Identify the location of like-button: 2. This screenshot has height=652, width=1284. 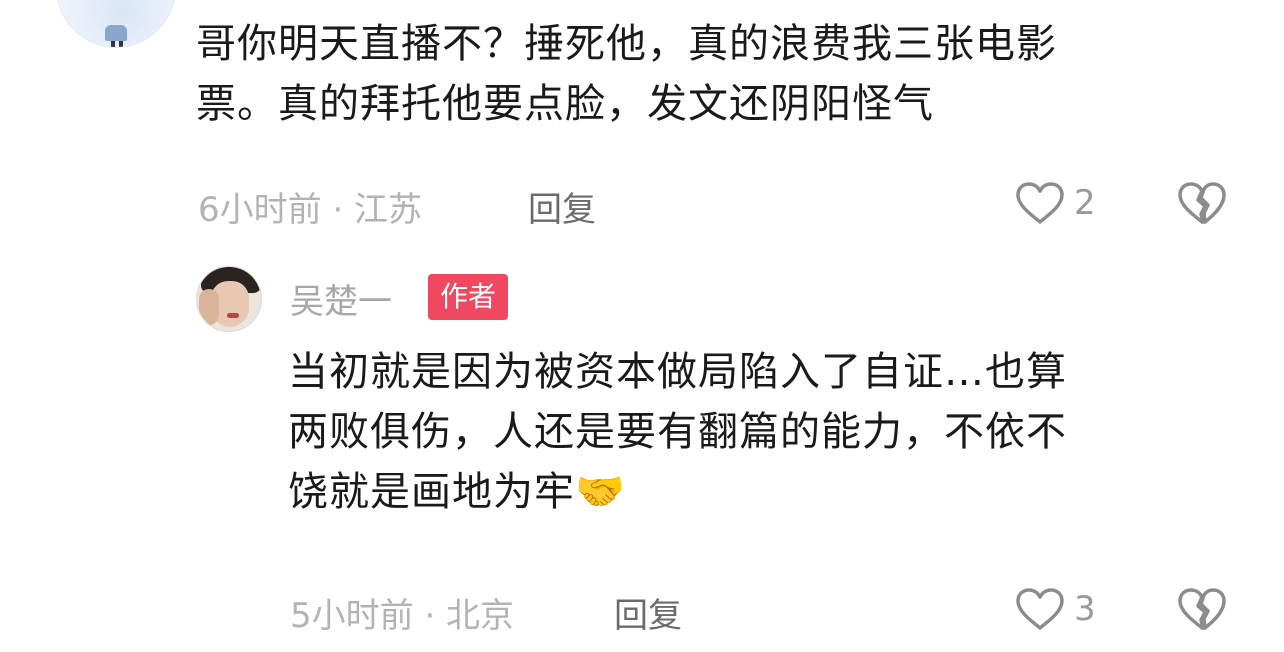
(1055, 203).